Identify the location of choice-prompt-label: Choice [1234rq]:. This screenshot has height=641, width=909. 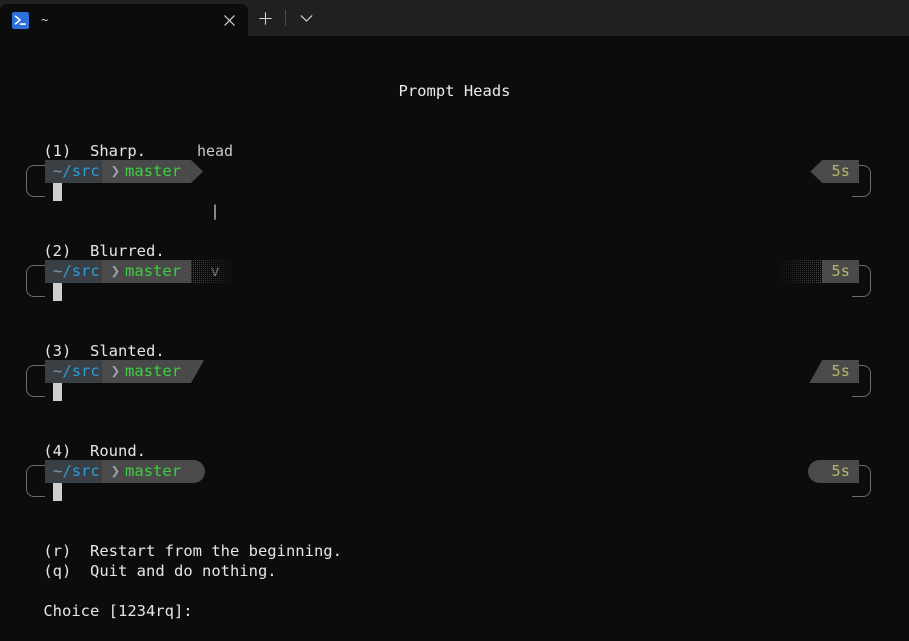
(118, 611).